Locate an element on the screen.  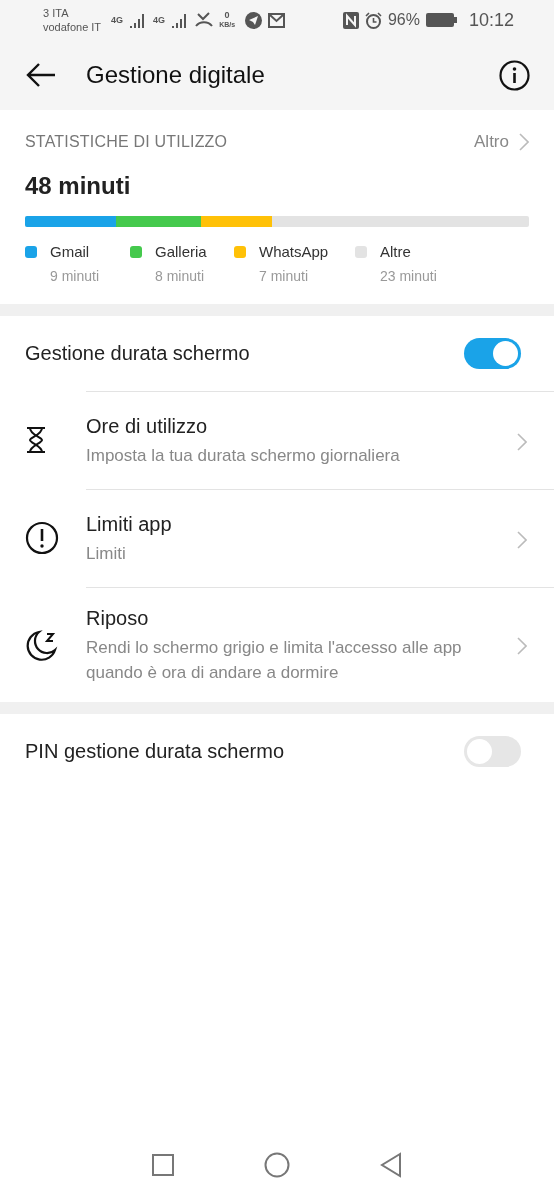
setting-label: Gestione durata schermo is located at coordinates (138, 353).